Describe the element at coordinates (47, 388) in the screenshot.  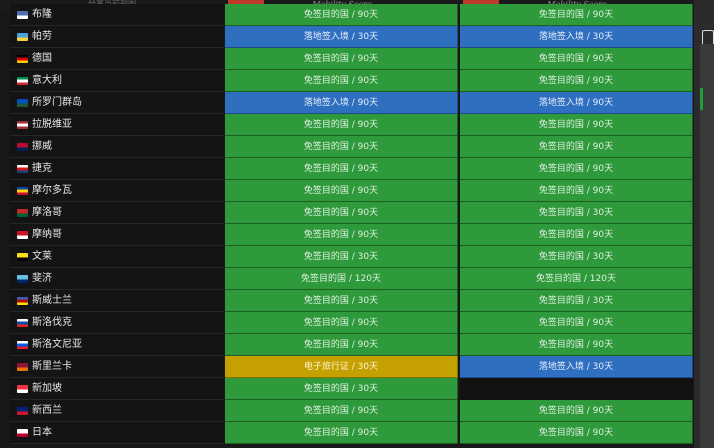
I see `country-name: 新加坡` at that location.